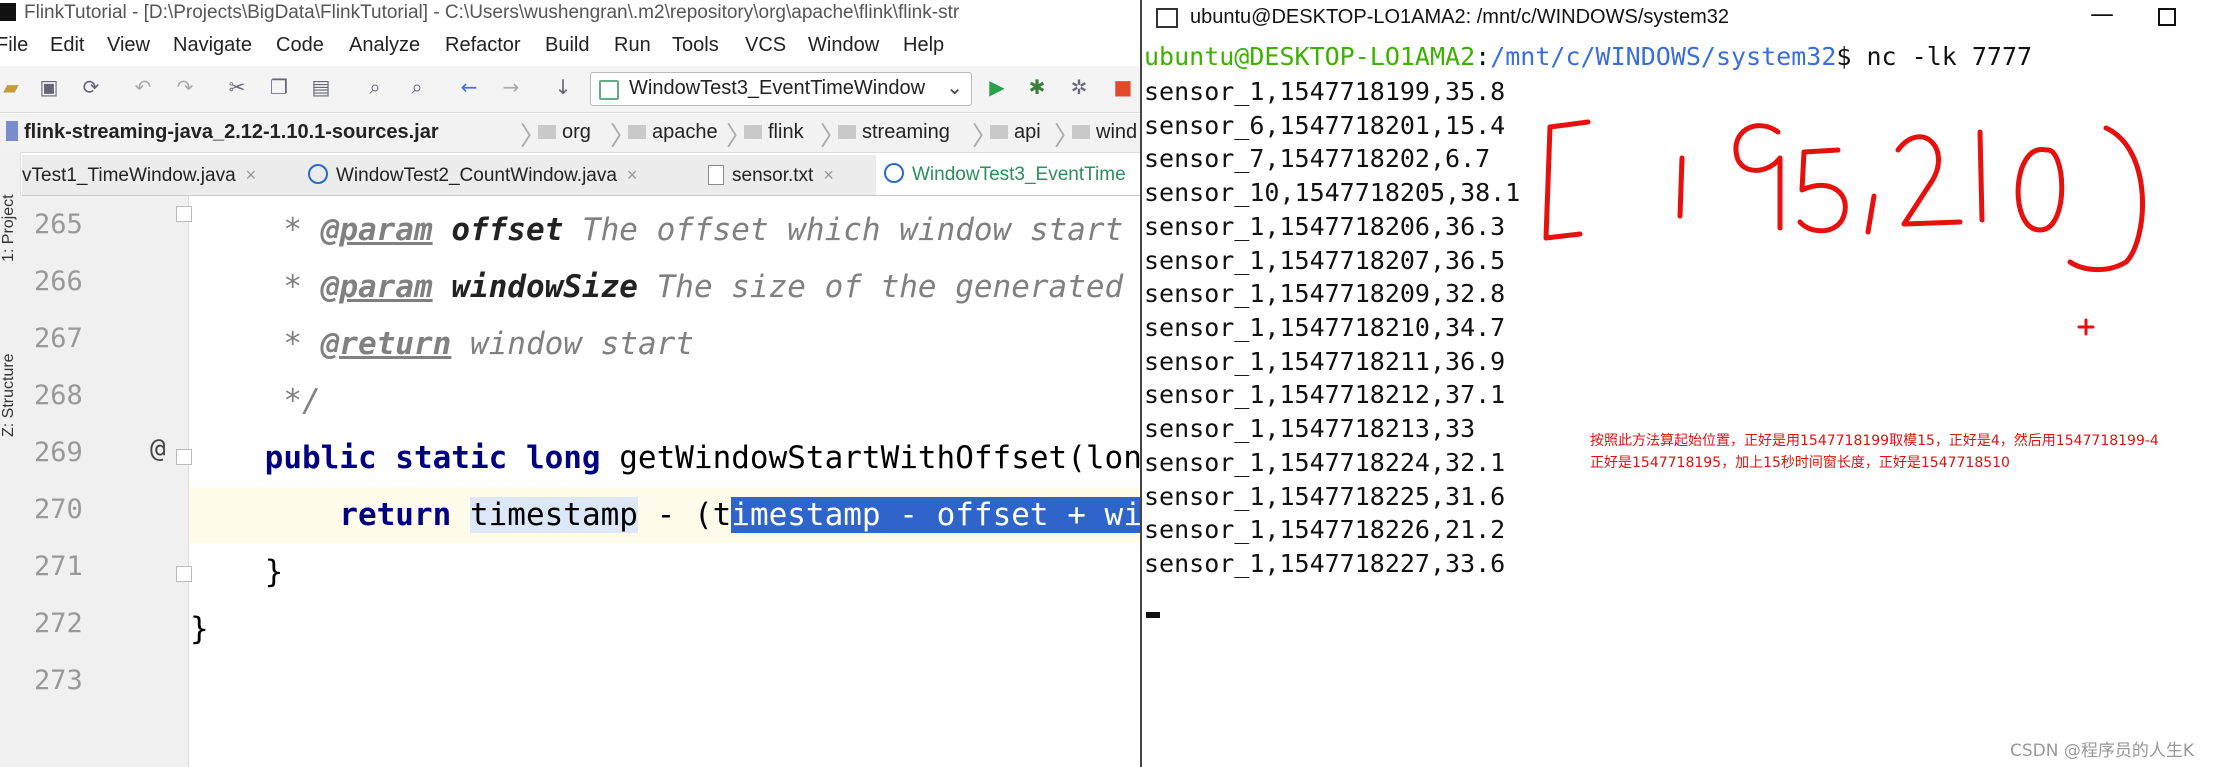 This screenshot has height=767, width=2232. What do you see at coordinates (255, 401) in the screenshot?
I see `code-line-268: */` at bounding box center [255, 401].